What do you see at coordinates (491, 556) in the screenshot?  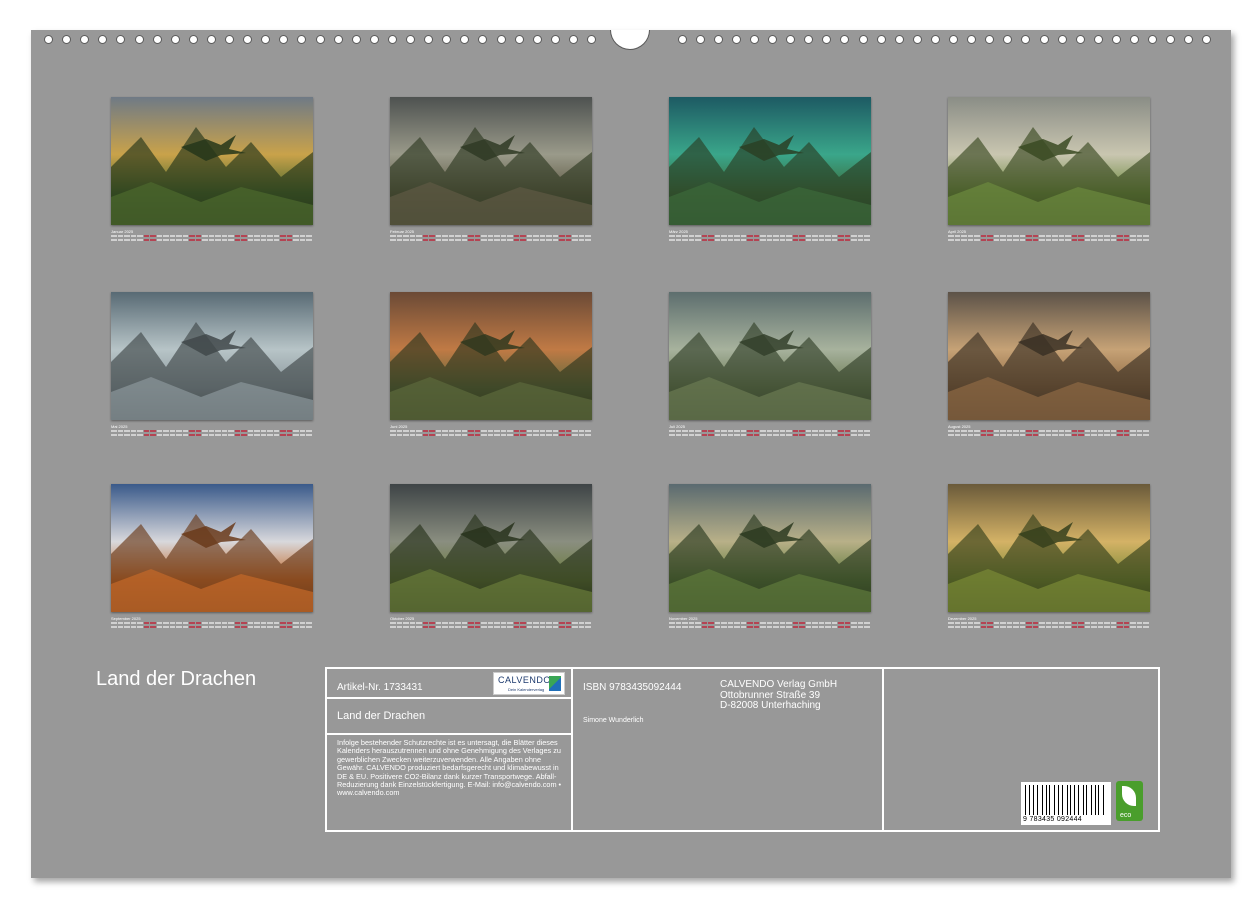 I see `month-10: Oktober 2025` at bounding box center [491, 556].